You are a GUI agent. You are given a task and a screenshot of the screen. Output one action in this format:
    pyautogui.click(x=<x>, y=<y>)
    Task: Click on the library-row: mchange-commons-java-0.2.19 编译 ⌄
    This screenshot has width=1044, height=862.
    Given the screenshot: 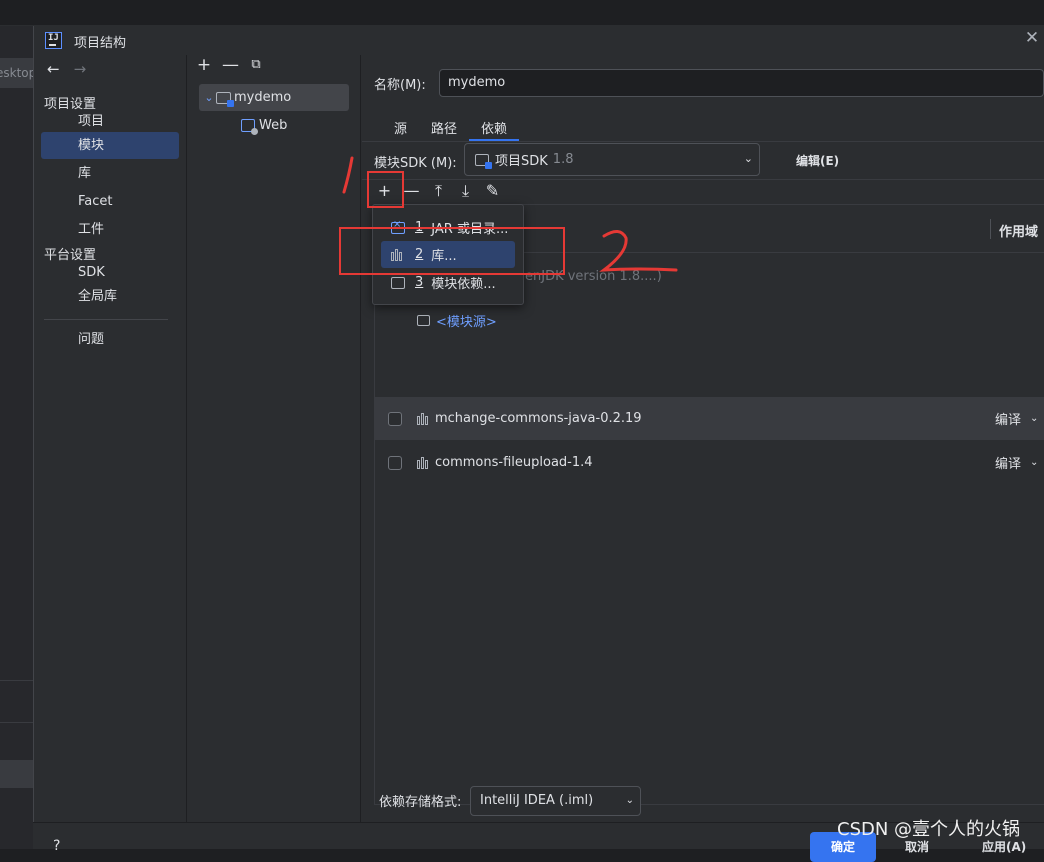 What is the action you would take?
    pyautogui.click(x=709, y=418)
    